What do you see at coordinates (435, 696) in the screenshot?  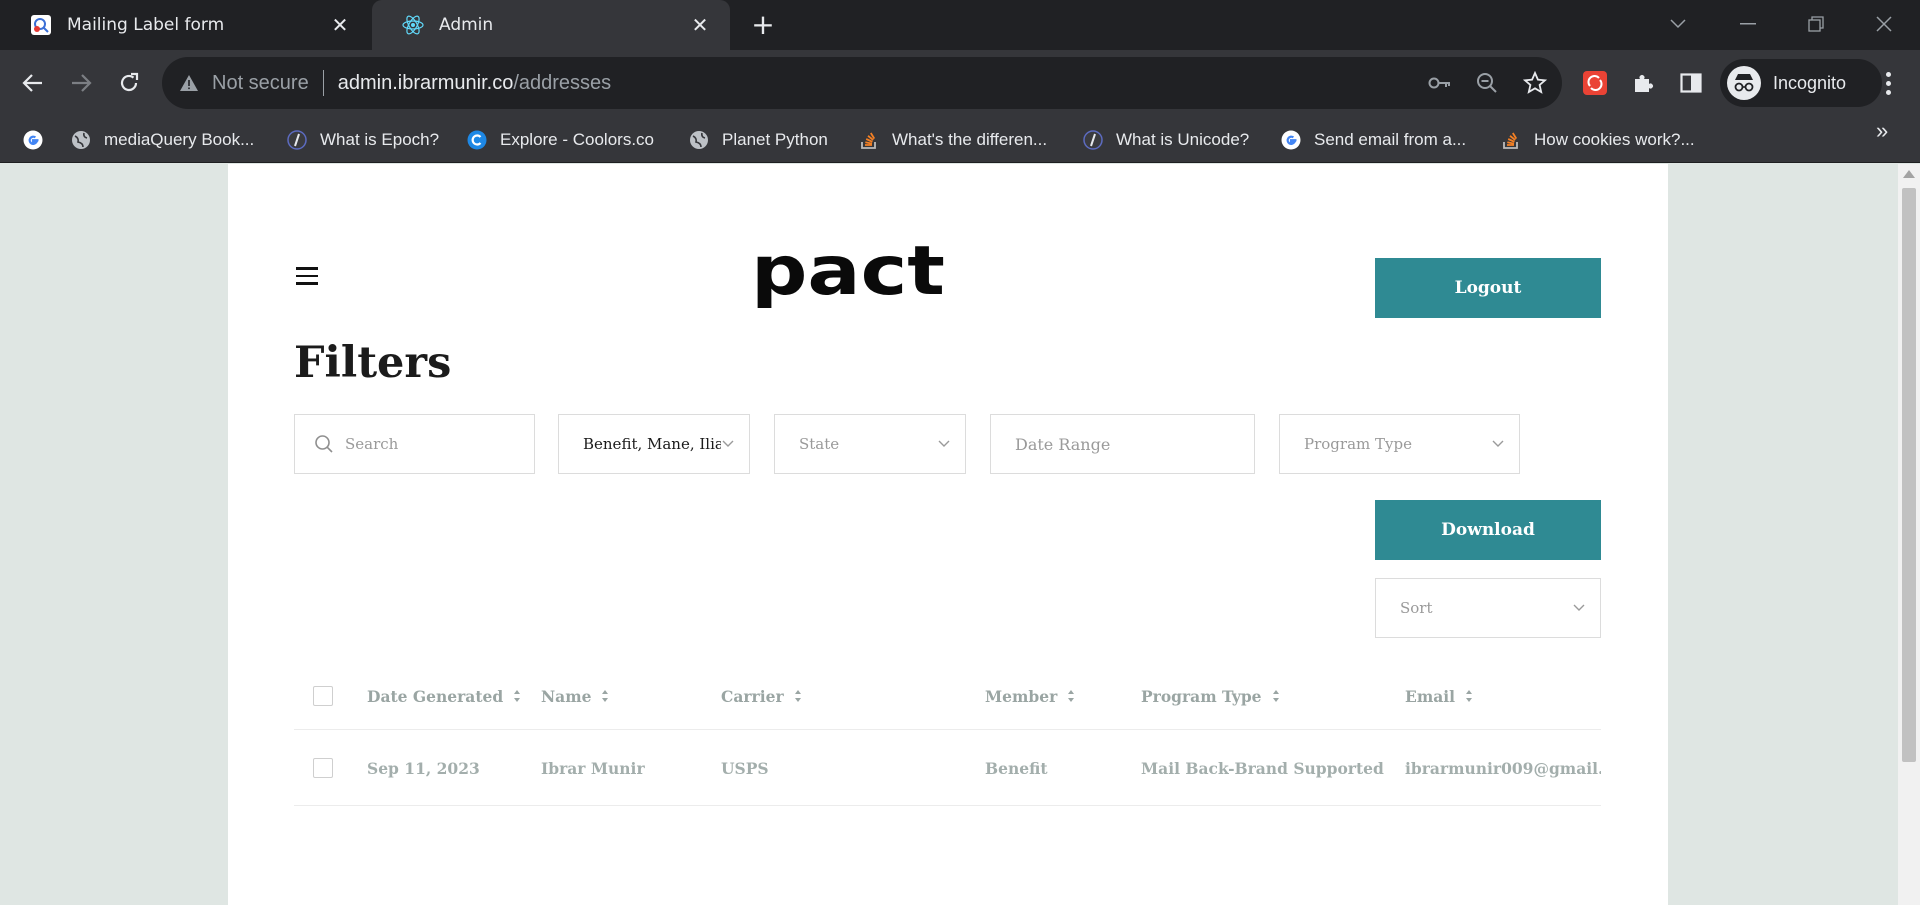 I see `column-label: Date Generated` at bounding box center [435, 696].